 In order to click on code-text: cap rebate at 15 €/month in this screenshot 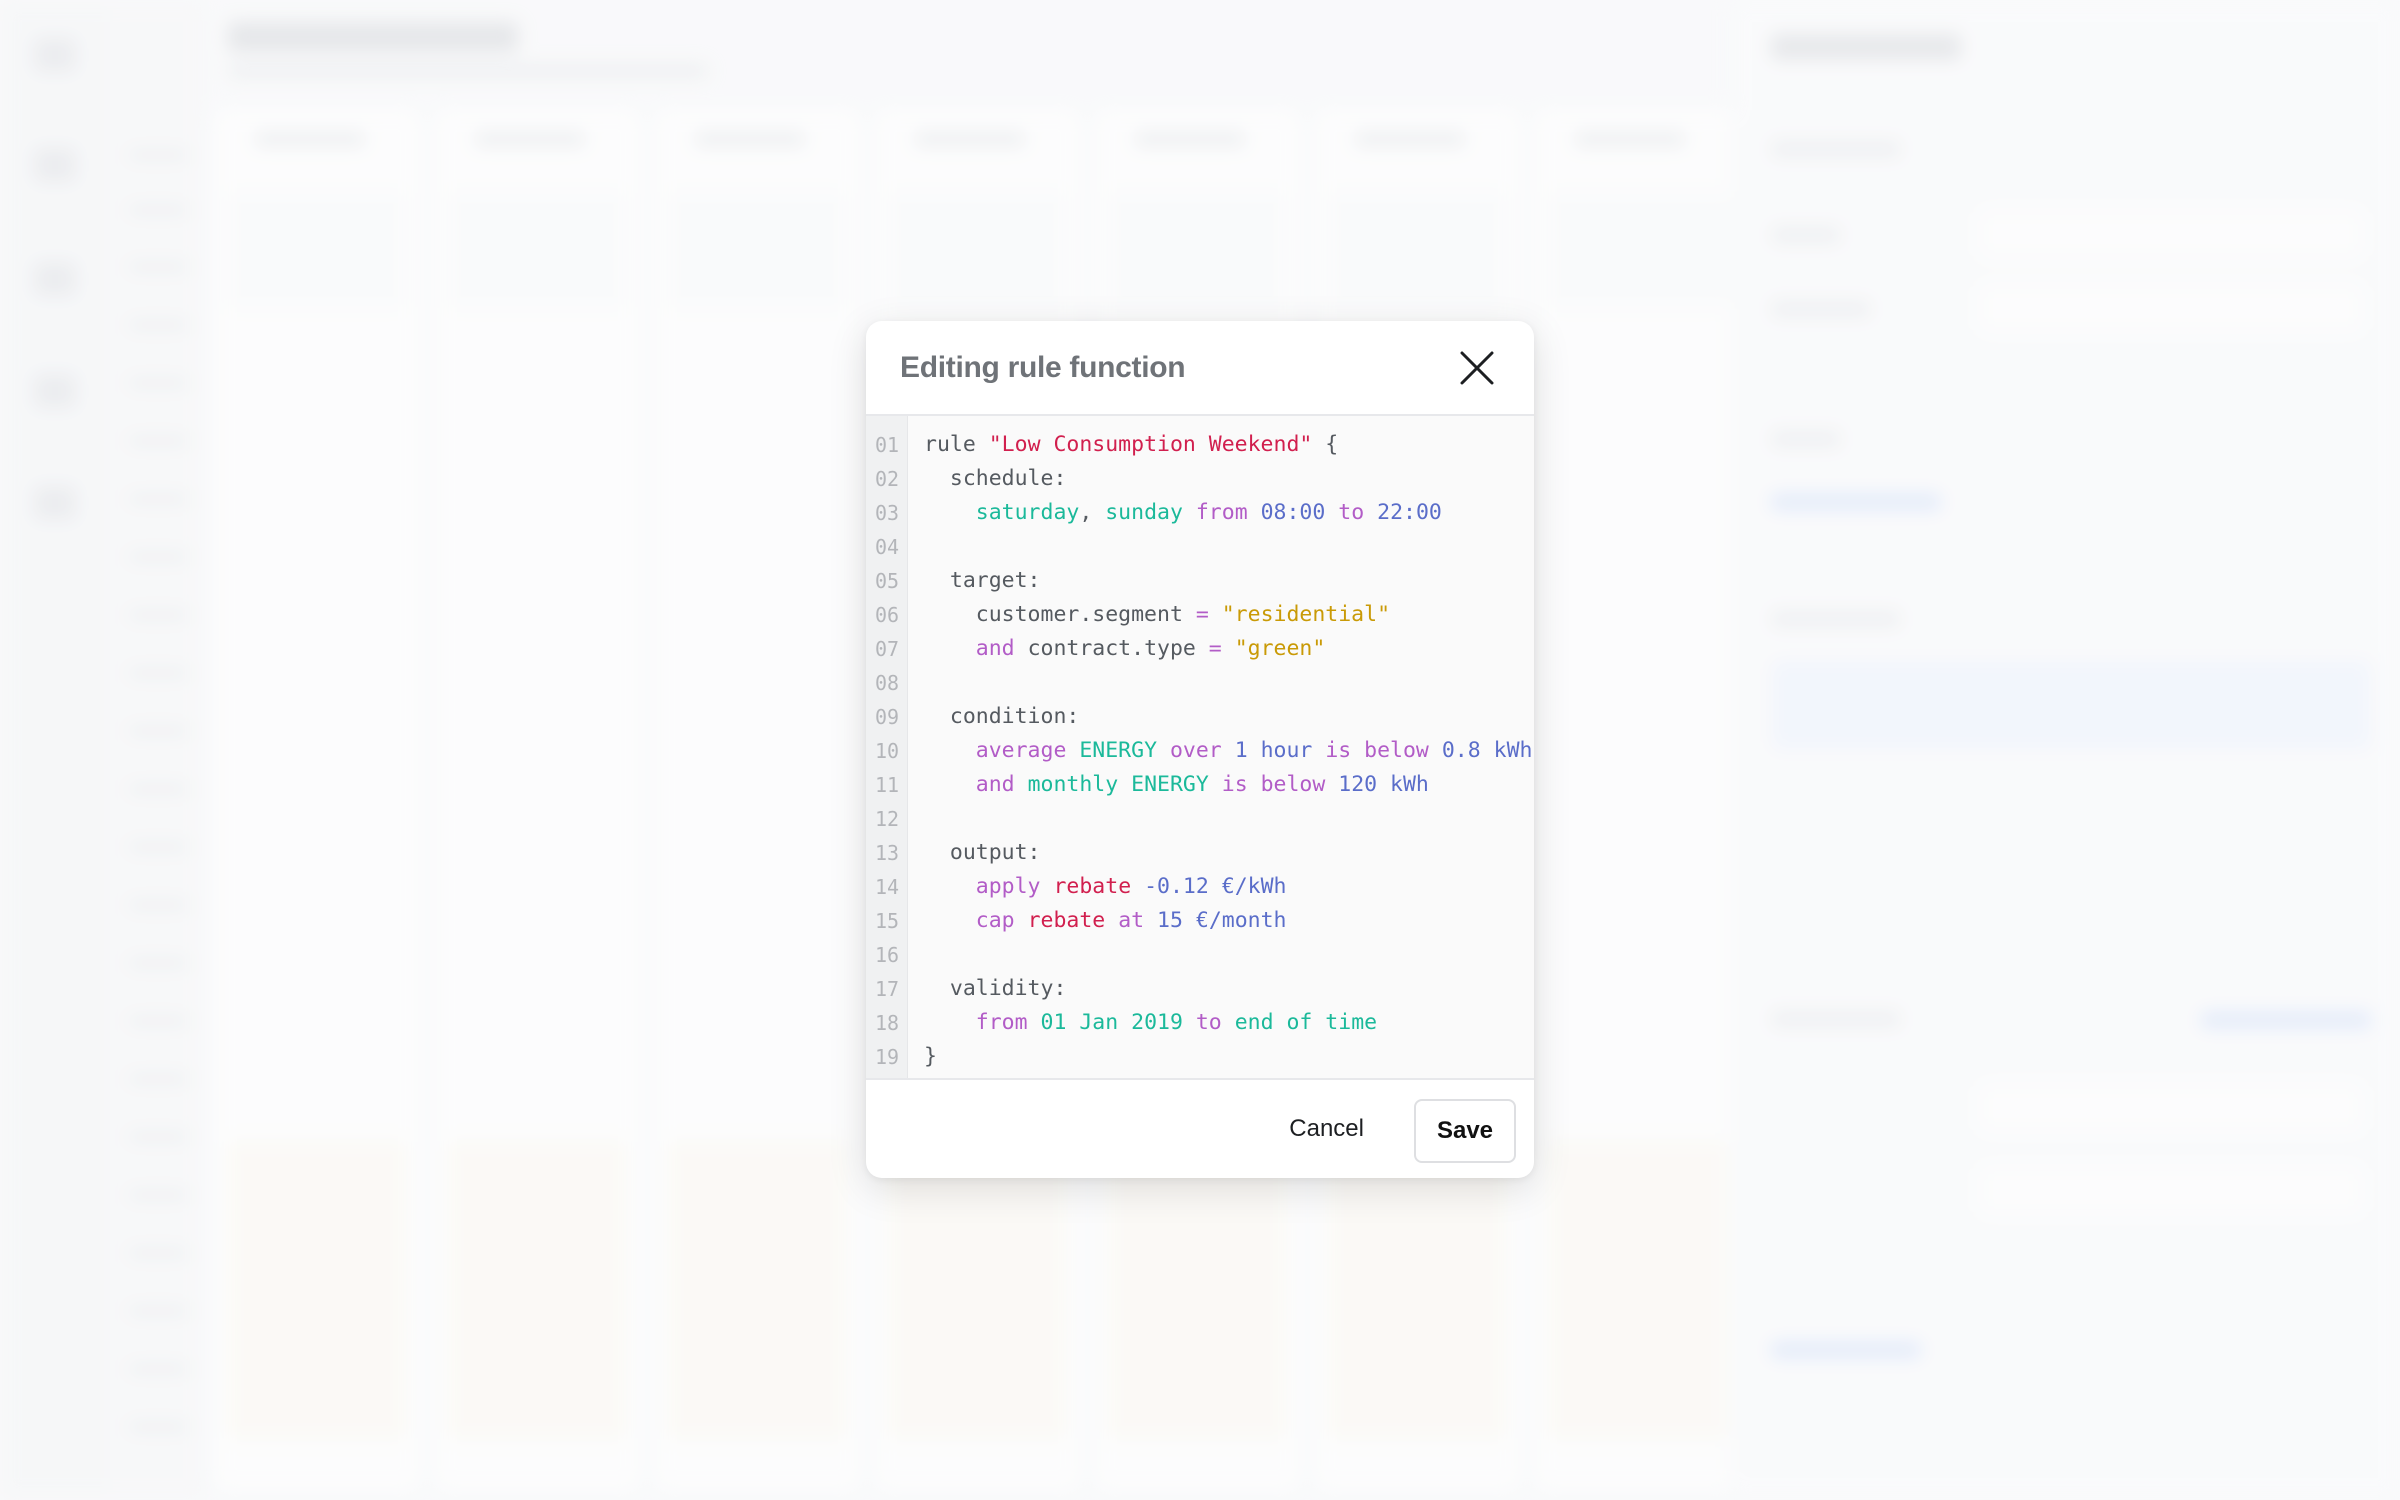, I will do `click(1105, 921)`.